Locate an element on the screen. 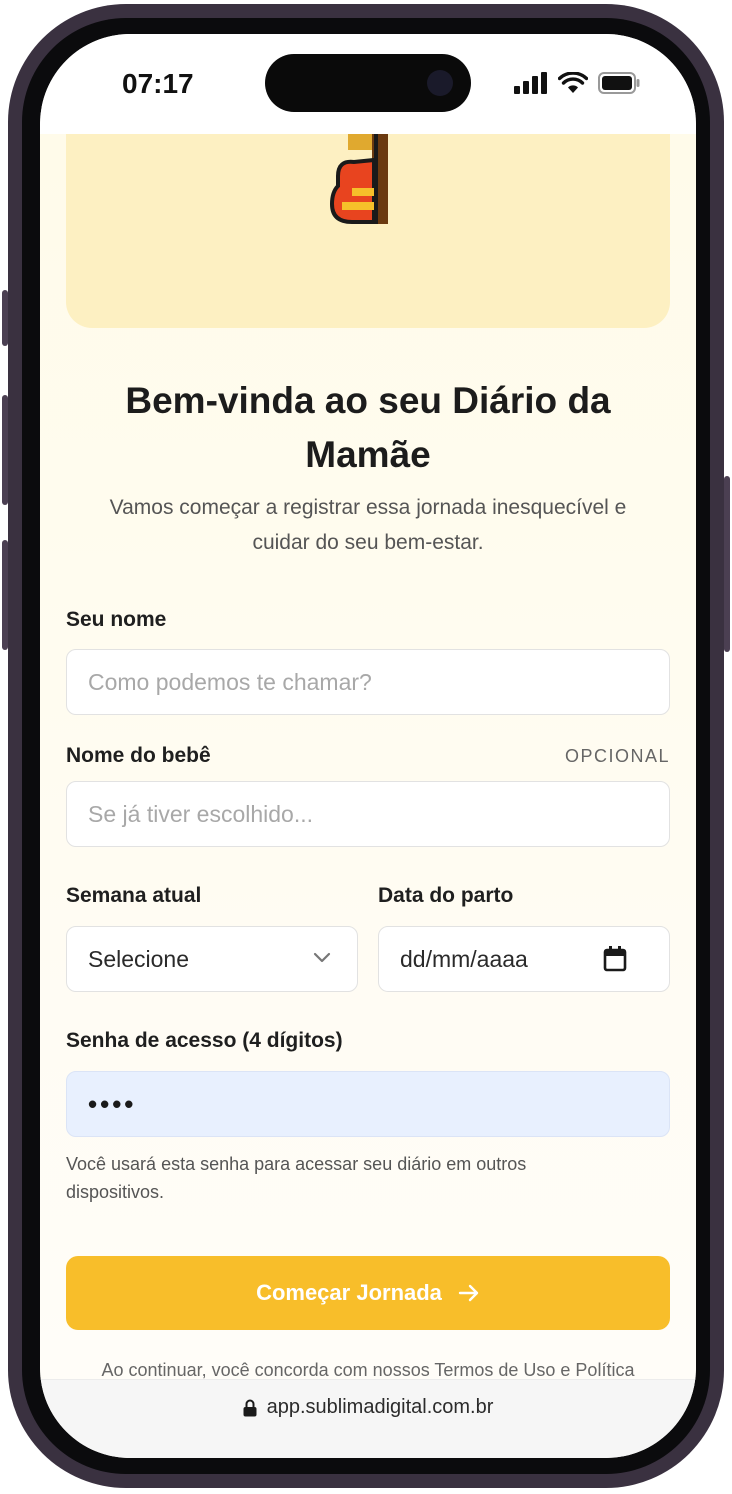 This screenshot has height=1494, width=732. status-icons is located at coordinates (577, 83).